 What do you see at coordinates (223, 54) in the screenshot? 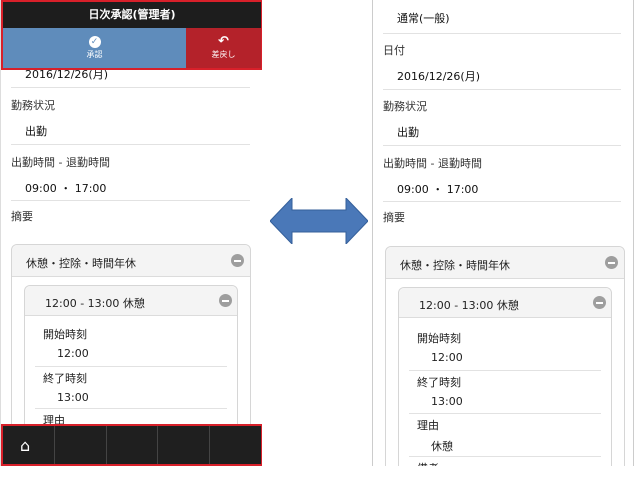
I see `send-back-label: 差戻し` at bounding box center [223, 54].